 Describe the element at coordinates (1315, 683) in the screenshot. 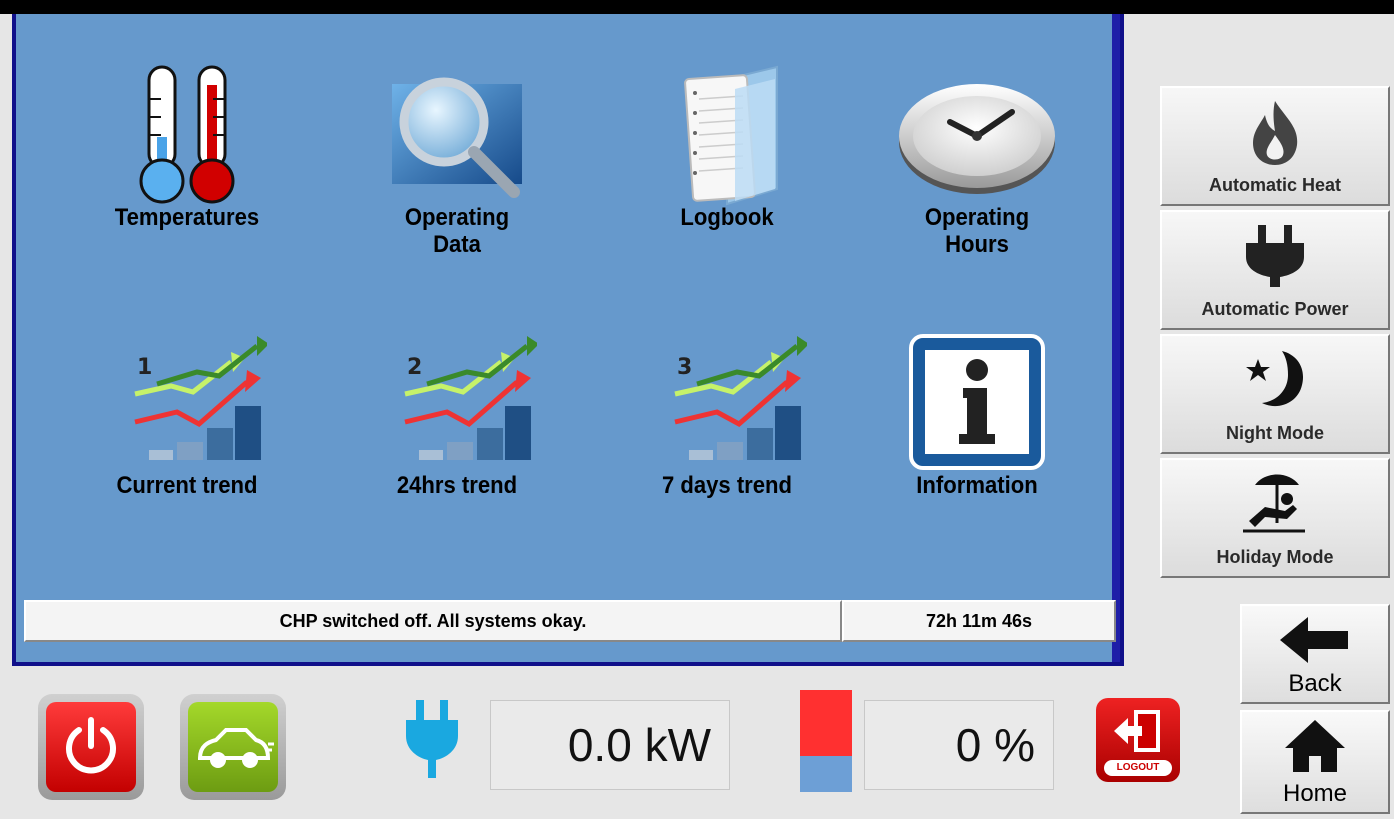

I see `back-label: Back` at that location.